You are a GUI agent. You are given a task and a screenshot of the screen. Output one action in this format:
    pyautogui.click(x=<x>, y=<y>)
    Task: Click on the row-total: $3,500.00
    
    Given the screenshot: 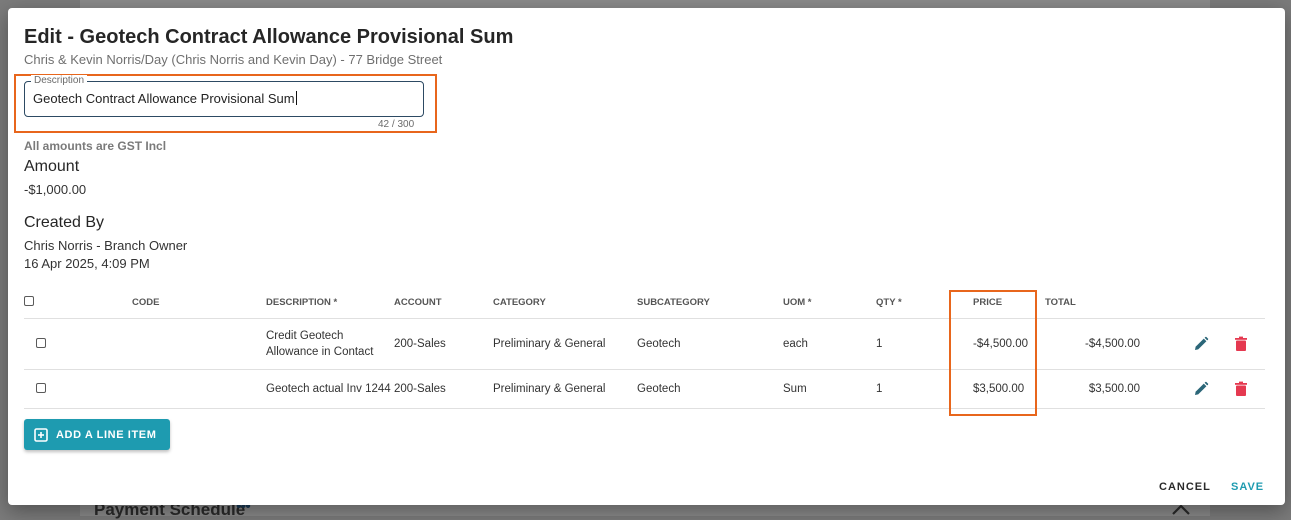 What is the action you would take?
    pyautogui.click(x=1092, y=389)
    